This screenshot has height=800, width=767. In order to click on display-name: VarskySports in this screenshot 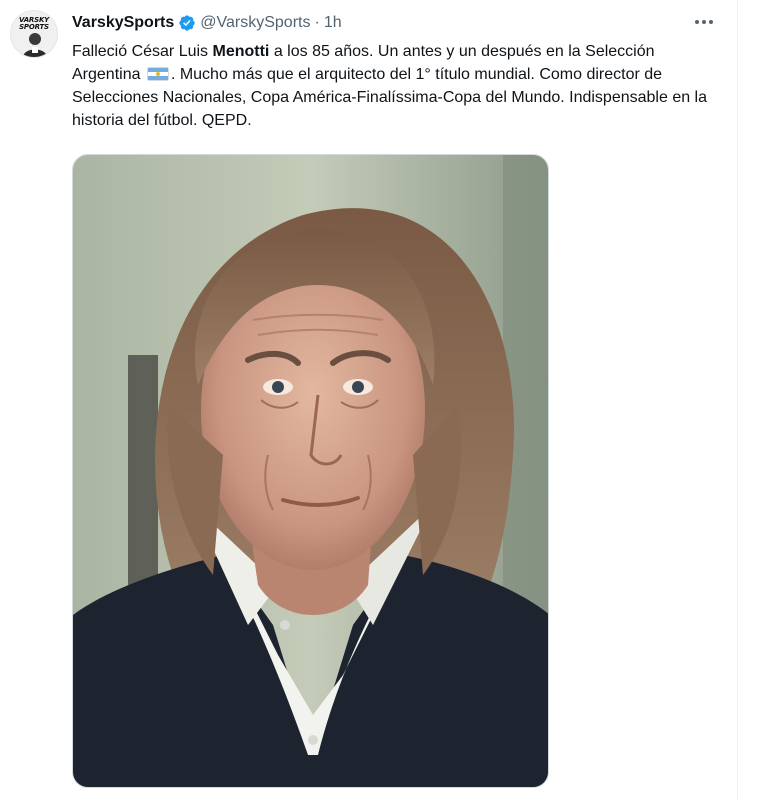, I will do `click(123, 23)`.